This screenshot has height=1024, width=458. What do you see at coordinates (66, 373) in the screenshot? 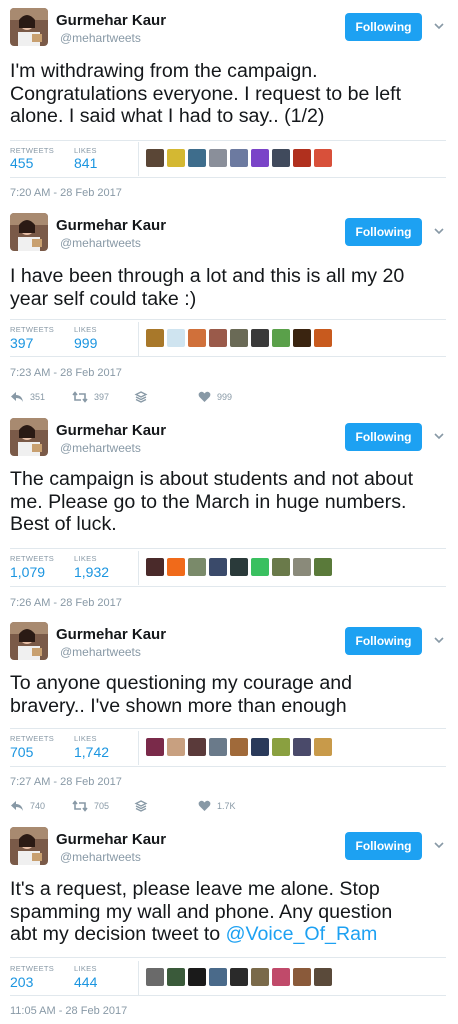
I see `timestamp: 7:23 AM - 28 Feb 2017` at bounding box center [66, 373].